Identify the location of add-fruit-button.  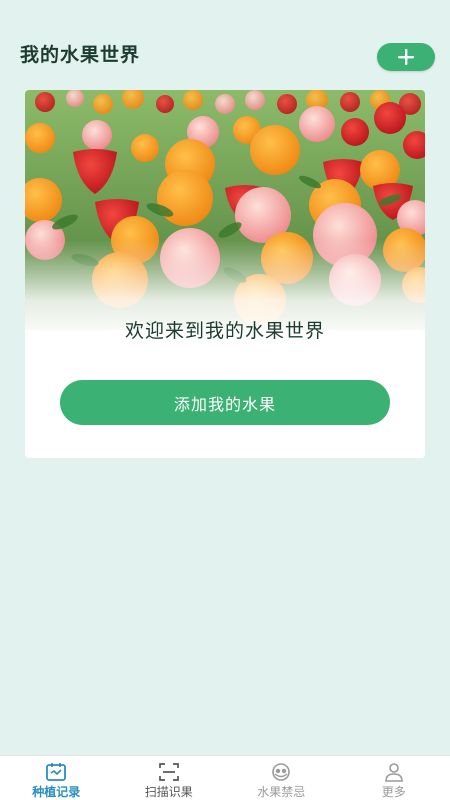
(406, 57).